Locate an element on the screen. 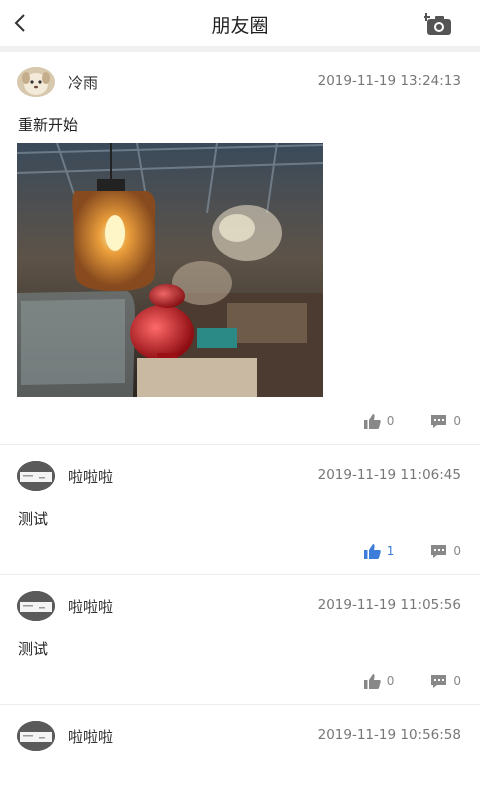 Image resolution: width=480 pixels, height=800 pixels. post-text: 重新开始 is located at coordinates (48, 125).